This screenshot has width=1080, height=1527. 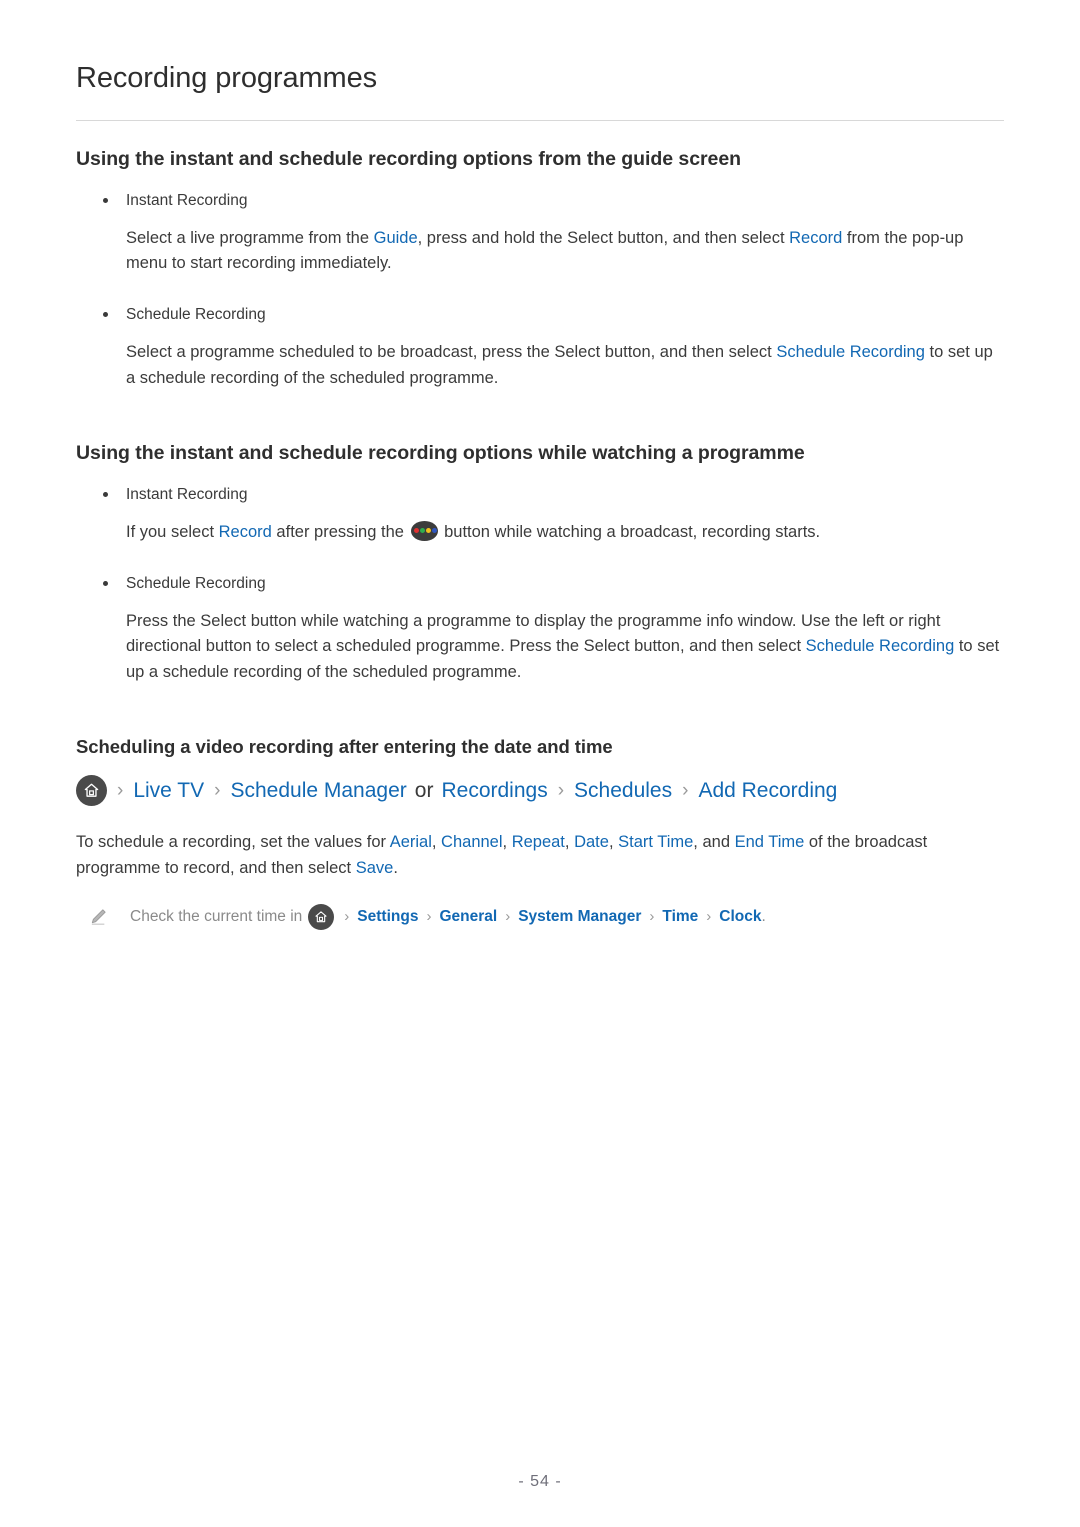 I want to click on pencil-icon, so click(x=98, y=917).